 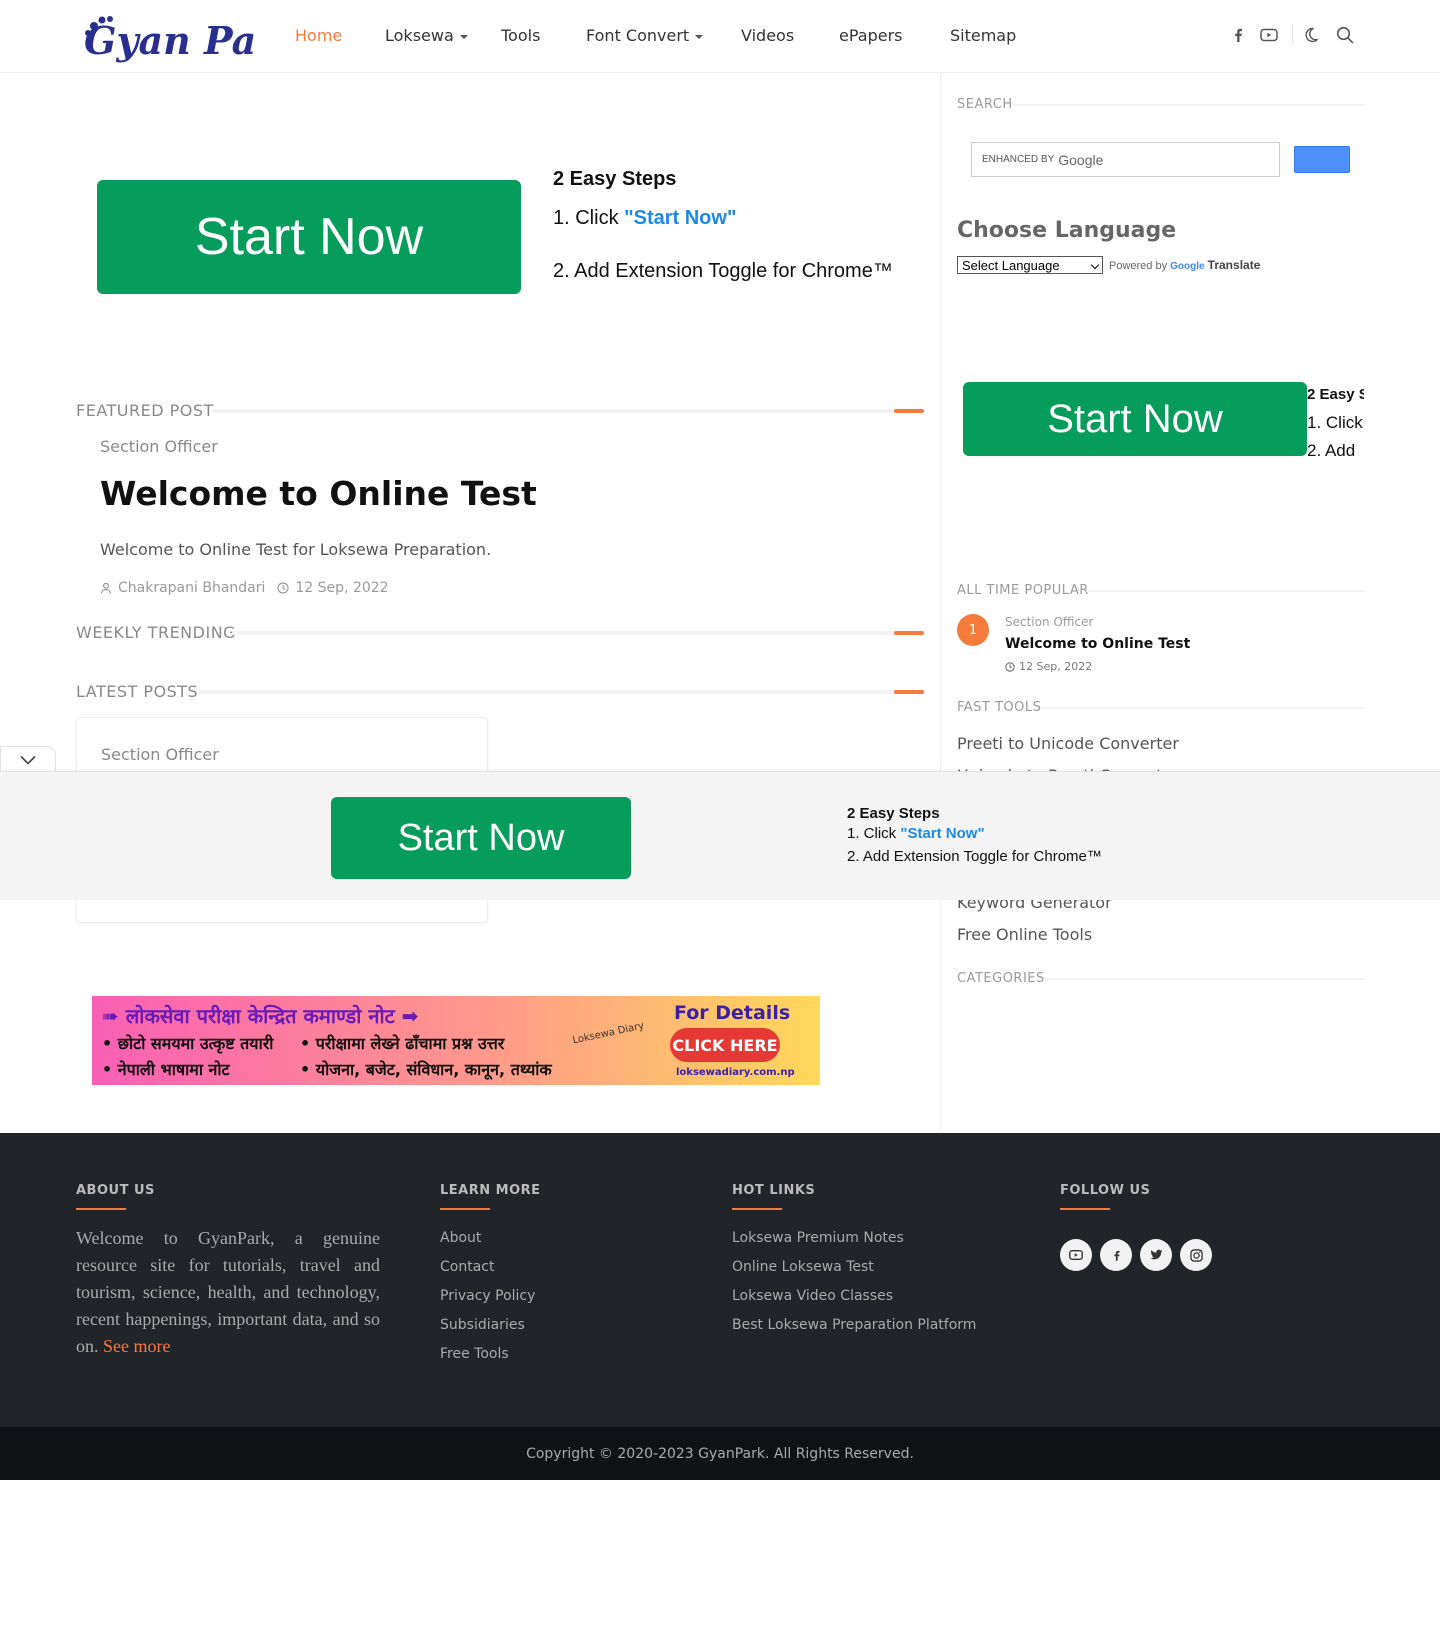 What do you see at coordinates (1335, 394) in the screenshot?
I see `ad-steps-title: 2 Easy S` at bounding box center [1335, 394].